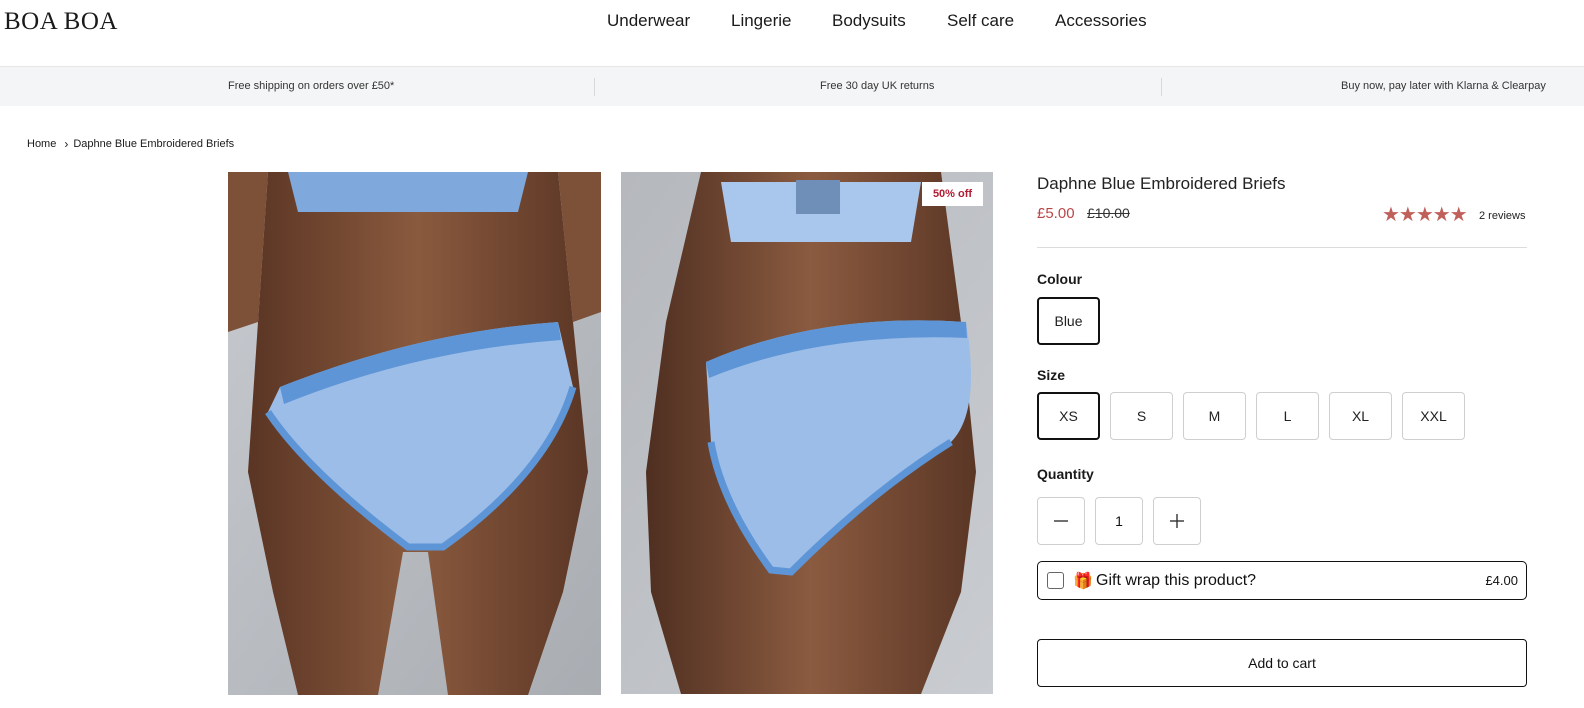  What do you see at coordinates (1282, 663) in the screenshot?
I see `add-to-cart-button: Add to cart` at bounding box center [1282, 663].